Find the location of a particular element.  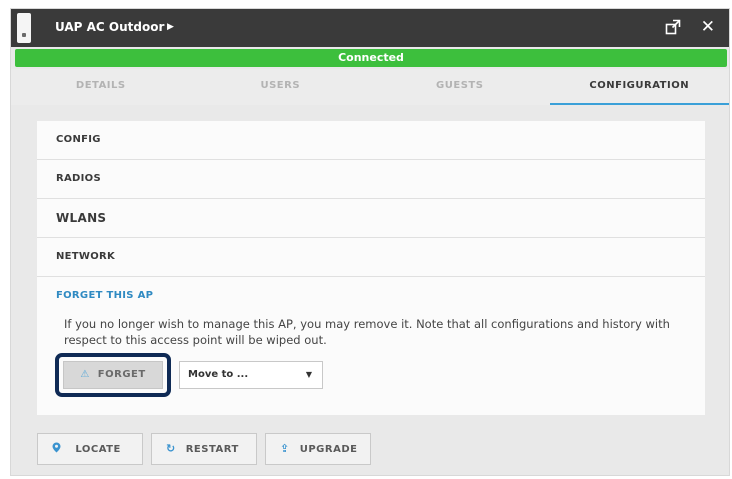

upgrade-icon: ⇪ is located at coordinates (285, 448).